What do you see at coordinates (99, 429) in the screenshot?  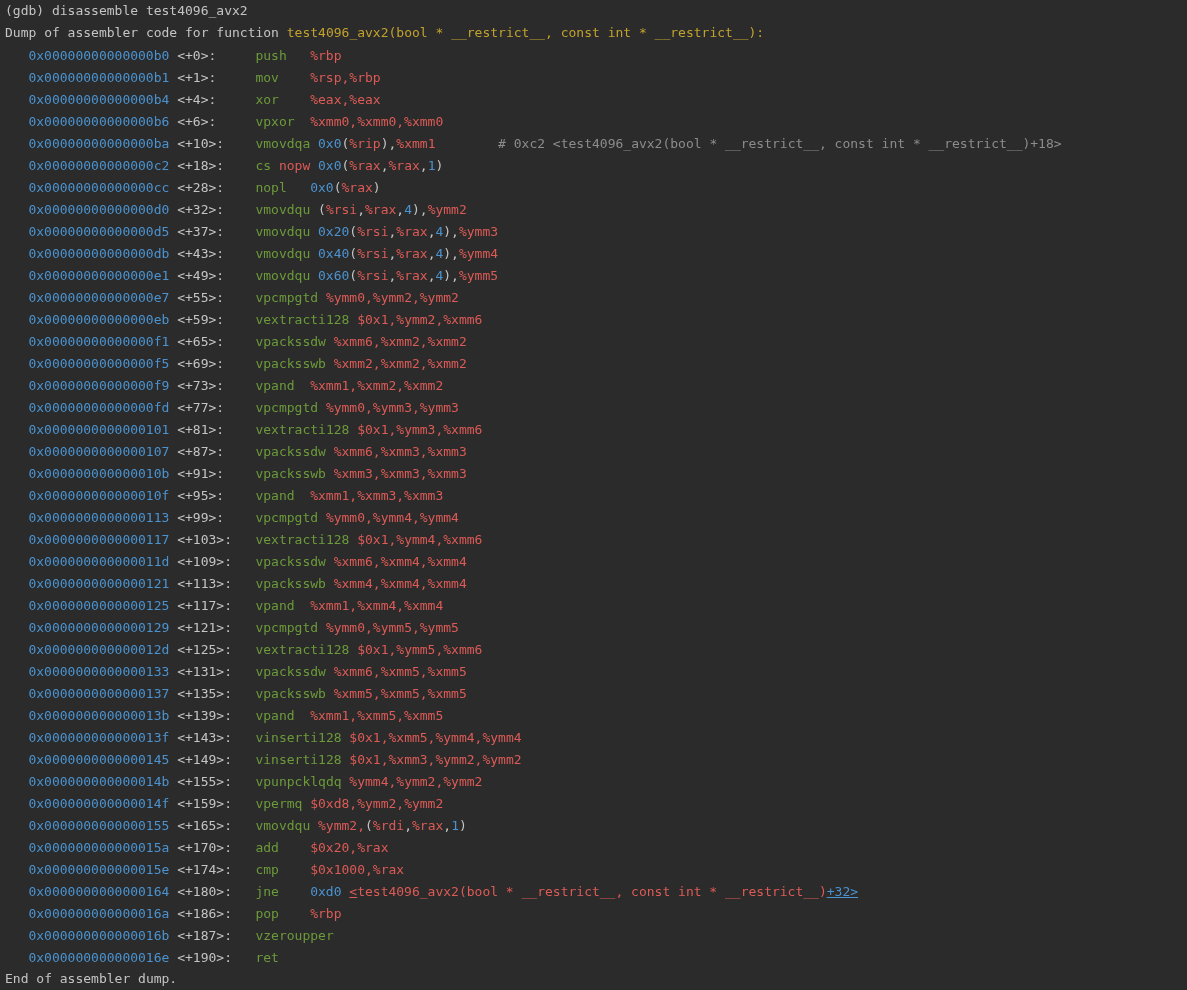 I see `address-text: 0x0000000000000101` at bounding box center [99, 429].